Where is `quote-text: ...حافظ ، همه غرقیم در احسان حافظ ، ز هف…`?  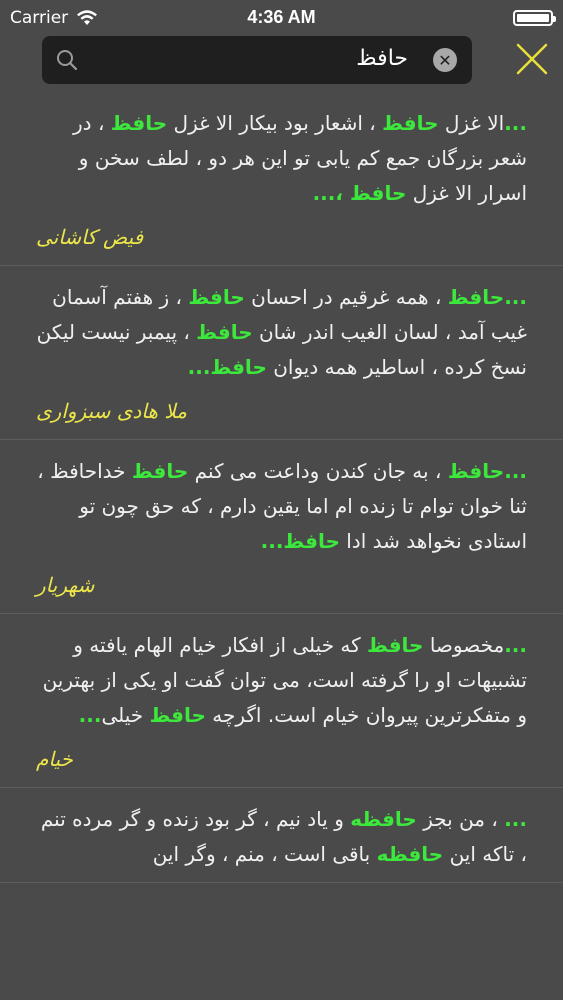
quote-text: ...حافظ ، همه غرقیم در احسان حافظ ، ز هف… is located at coordinates (281, 332).